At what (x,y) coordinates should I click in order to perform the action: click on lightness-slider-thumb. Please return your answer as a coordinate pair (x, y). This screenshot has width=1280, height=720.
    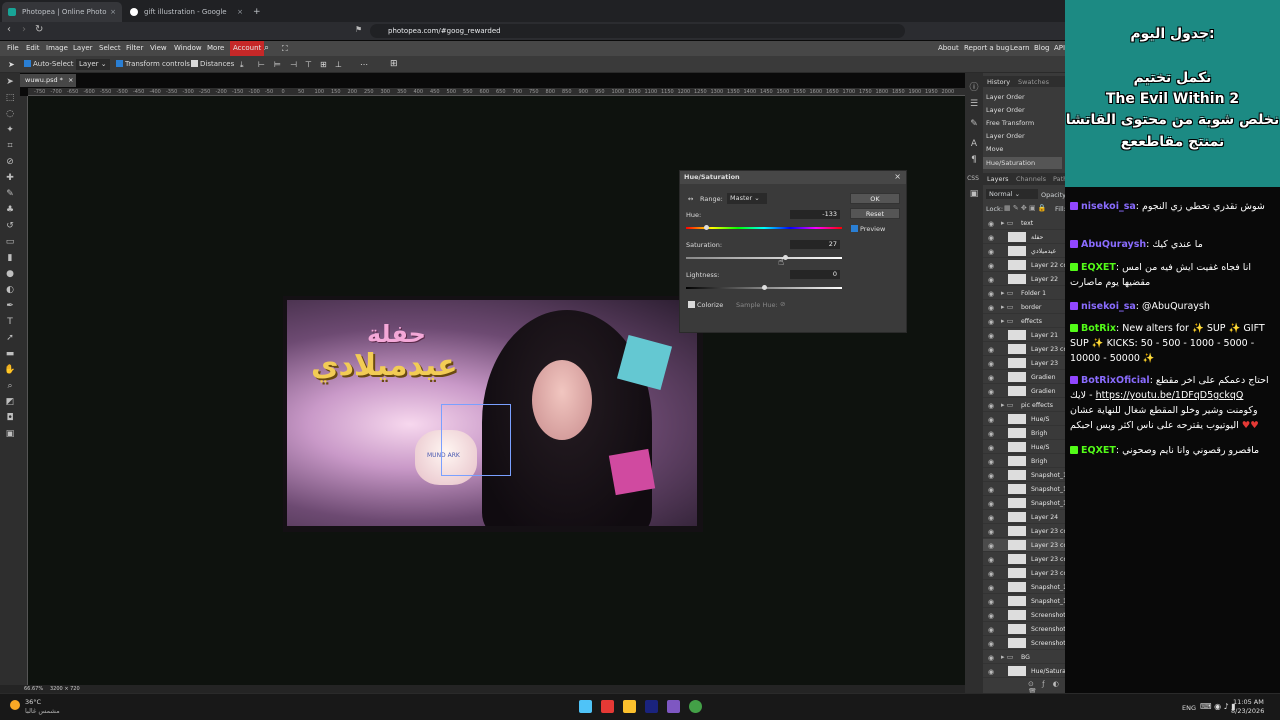
    Looking at the image, I should click on (764, 287).